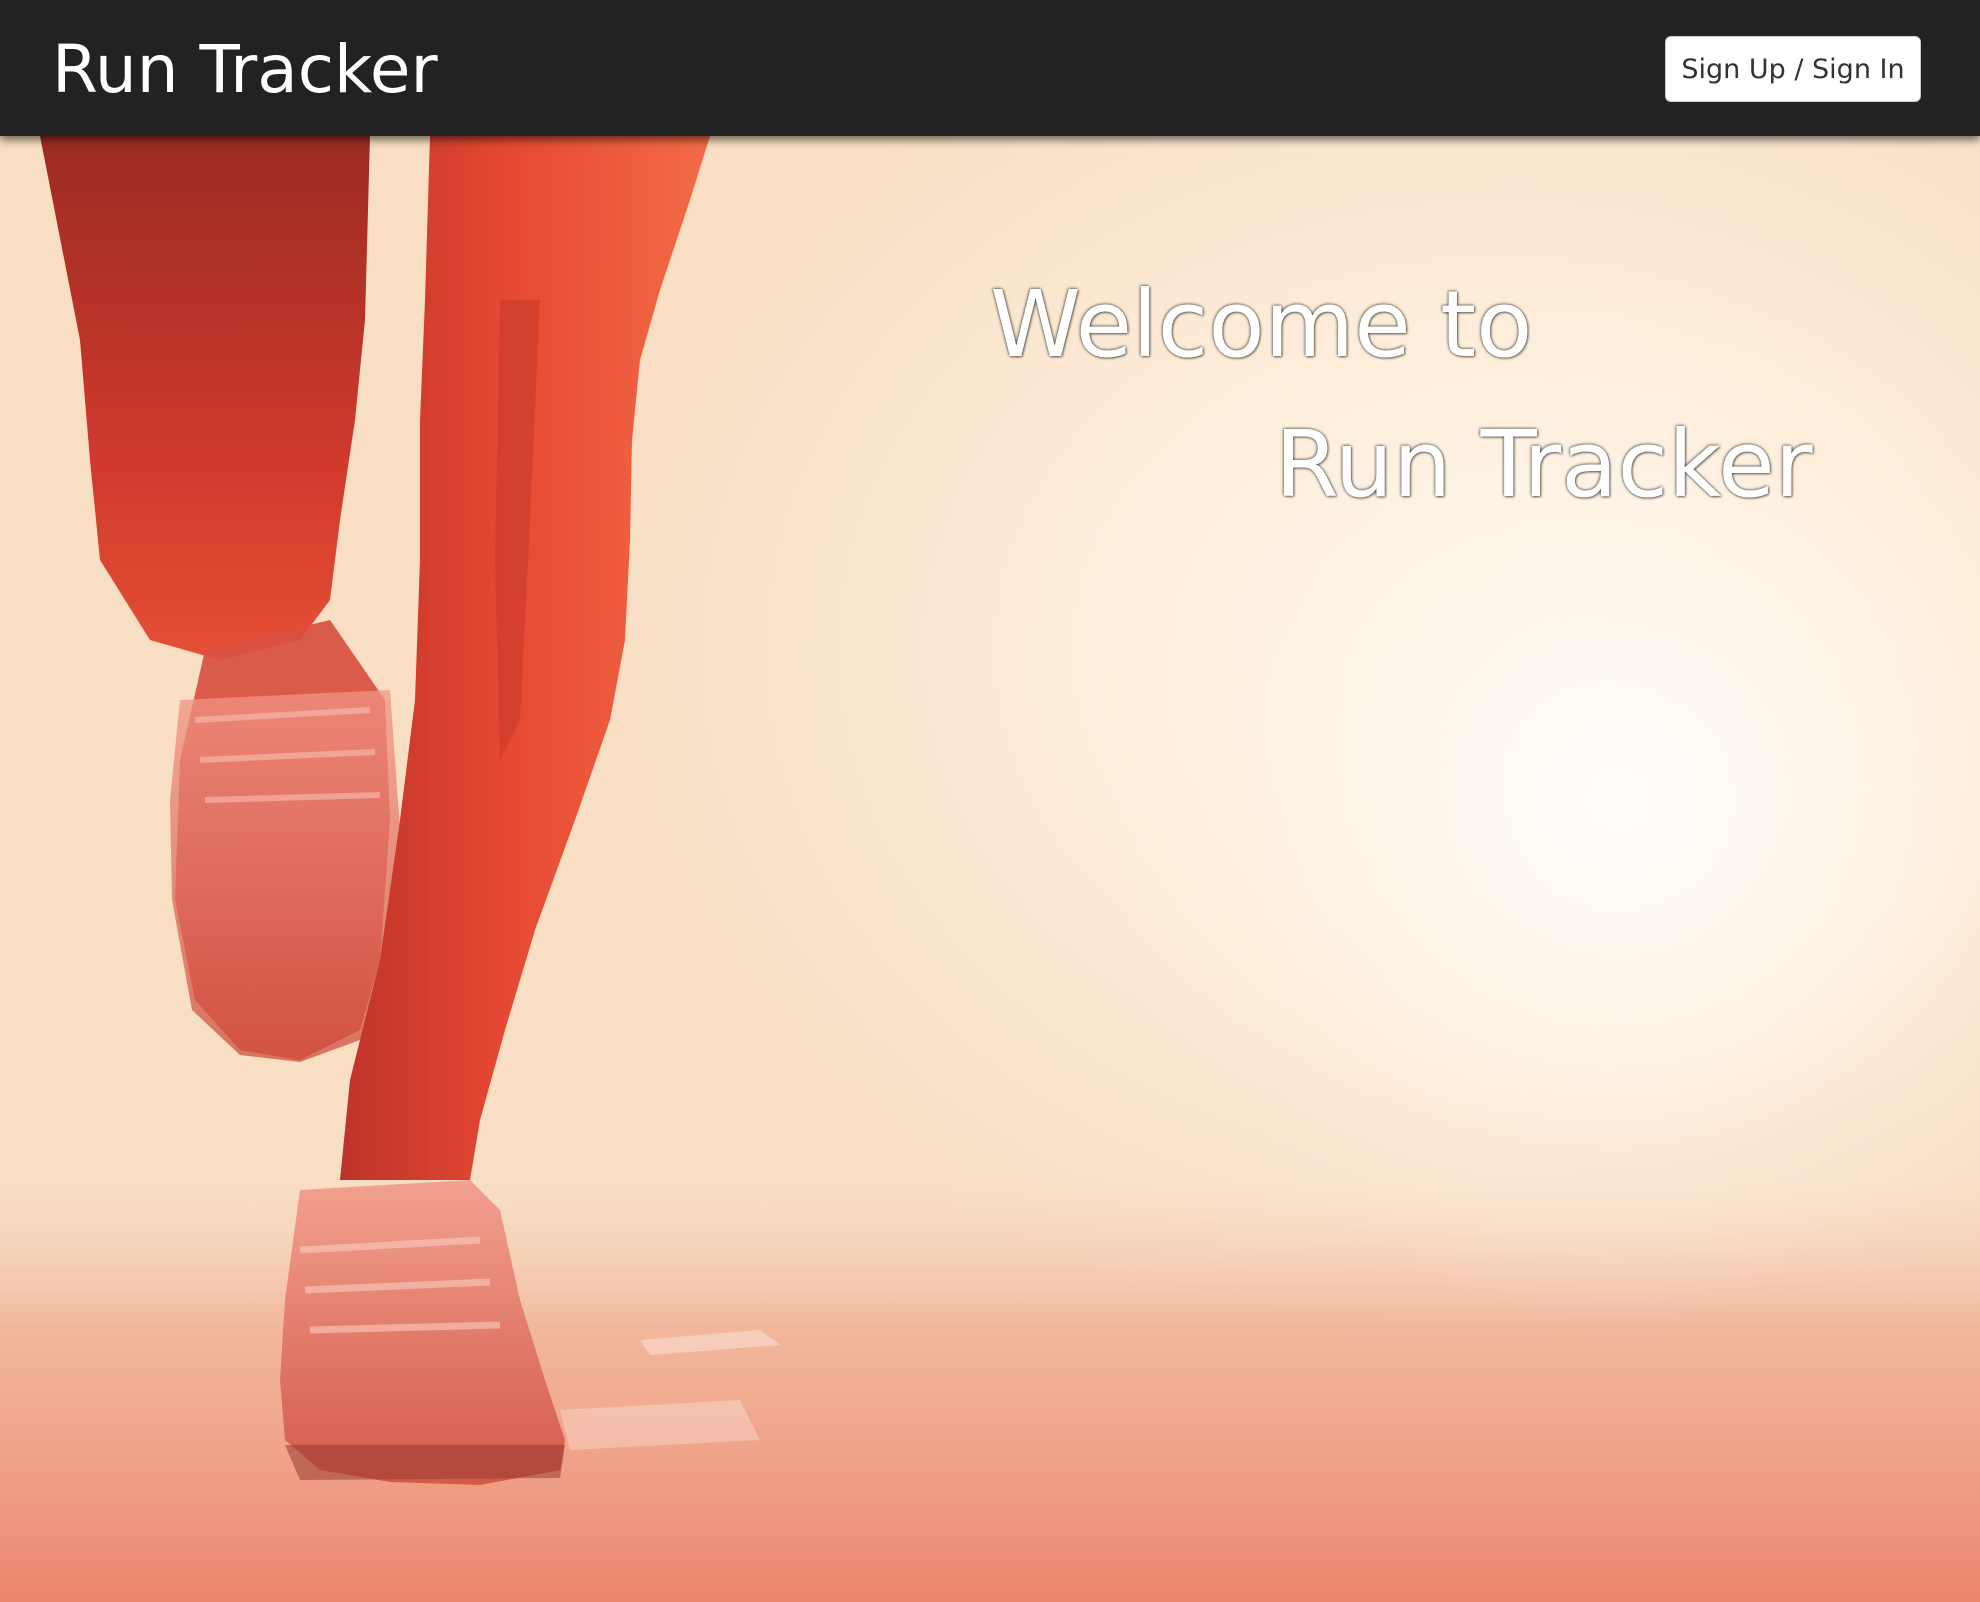 The width and height of the screenshot is (1980, 1602). I want to click on welcome-heading-line-2: Run Tracker, so click(1544, 464).